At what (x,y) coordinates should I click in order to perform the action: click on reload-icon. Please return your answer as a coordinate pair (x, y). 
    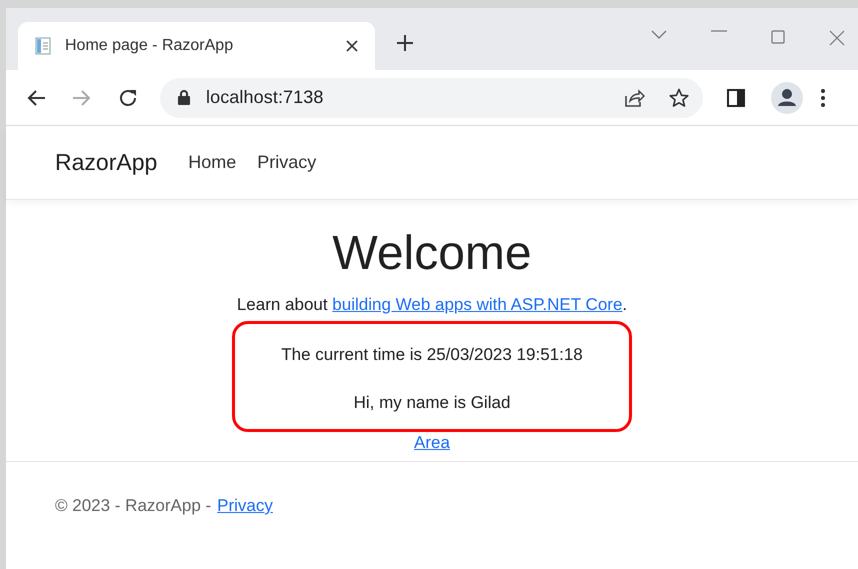
    Looking at the image, I should click on (128, 98).